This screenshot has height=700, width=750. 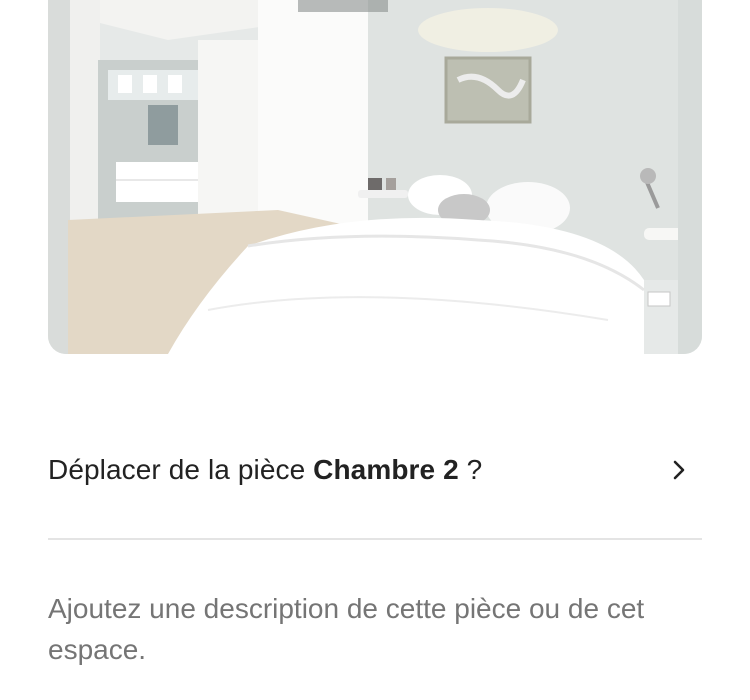 I want to click on move-room-row: Déplacer de la pièce Chambre 2 ?, so click(x=375, y=470).